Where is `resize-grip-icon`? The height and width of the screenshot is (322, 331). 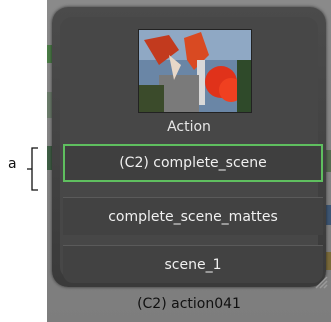
resize-grip-icon is located at coordinates (321, 282).